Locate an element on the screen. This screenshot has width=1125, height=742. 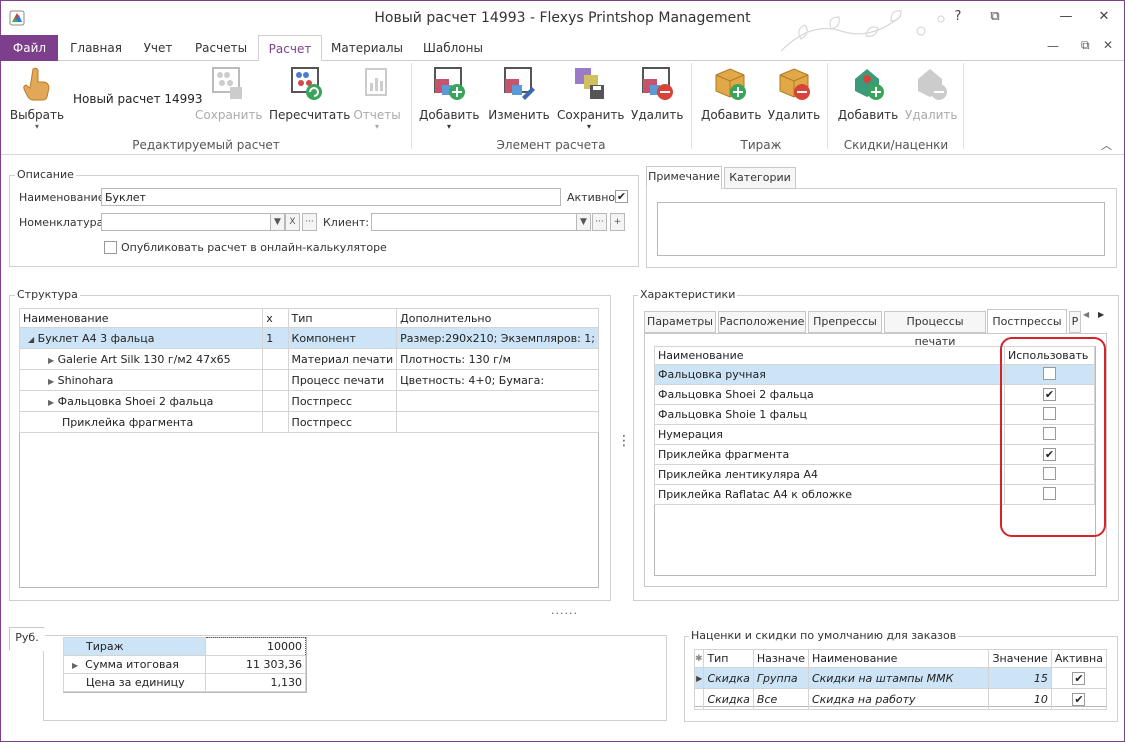
table-row: ▶ Сумма итоговая 11 303,36 is located at coordinates (184, 664).